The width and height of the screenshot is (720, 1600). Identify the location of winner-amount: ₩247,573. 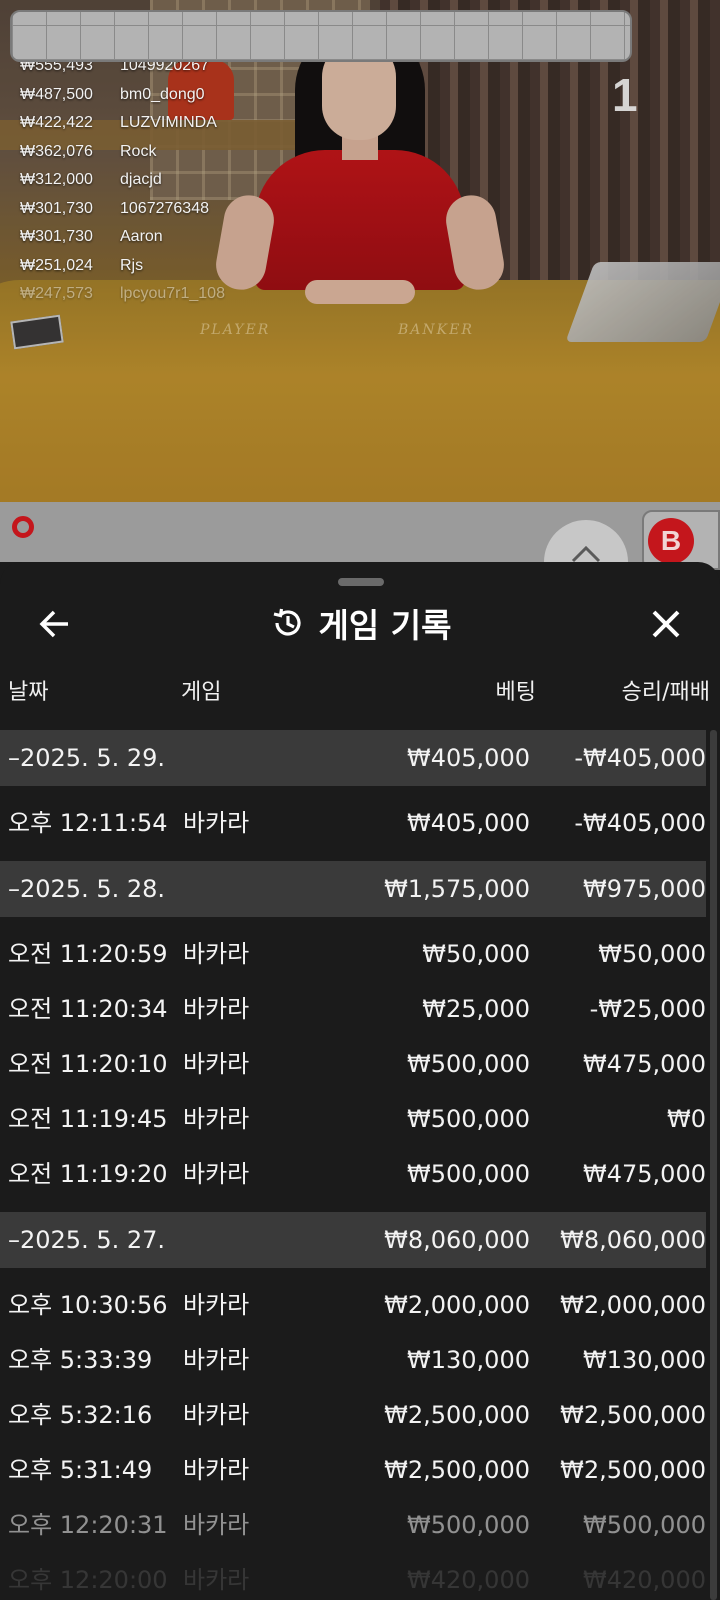
(56, 293).